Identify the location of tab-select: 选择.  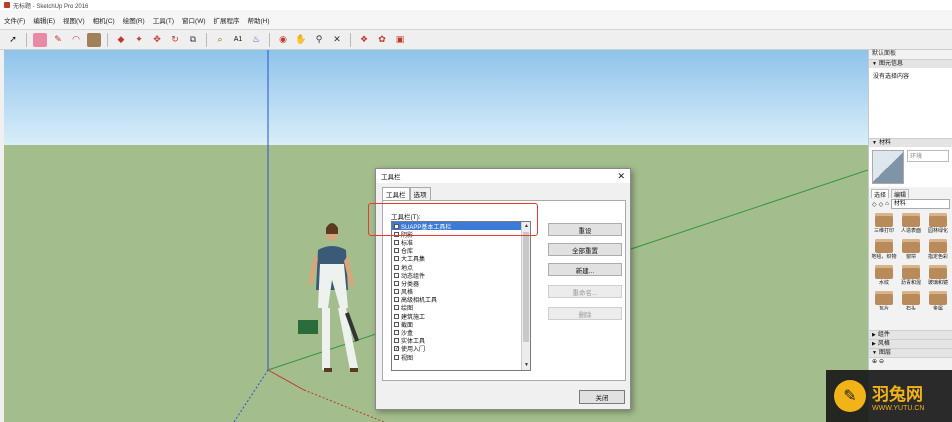
(880, 194).